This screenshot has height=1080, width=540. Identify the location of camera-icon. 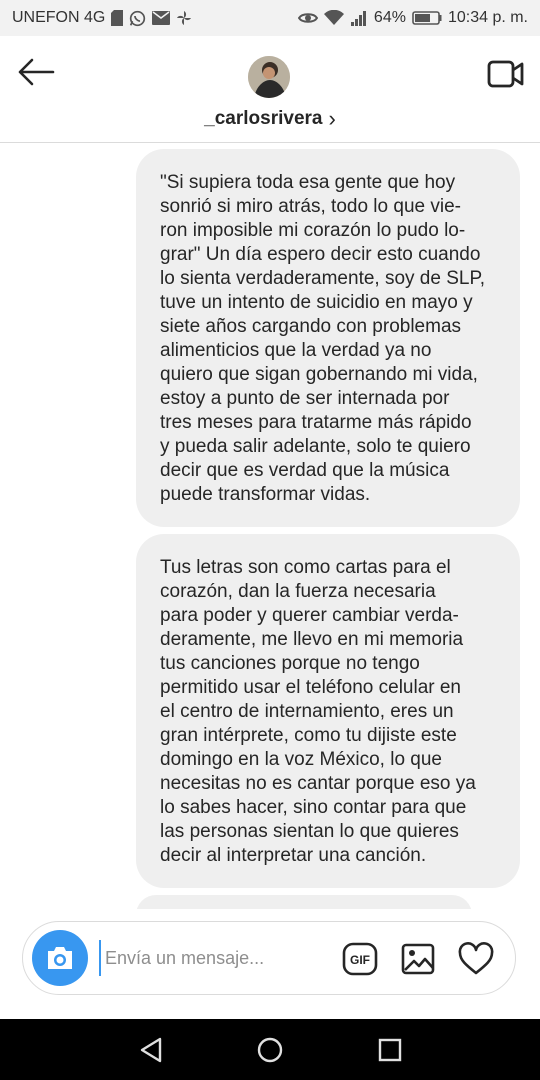
(60, 958).